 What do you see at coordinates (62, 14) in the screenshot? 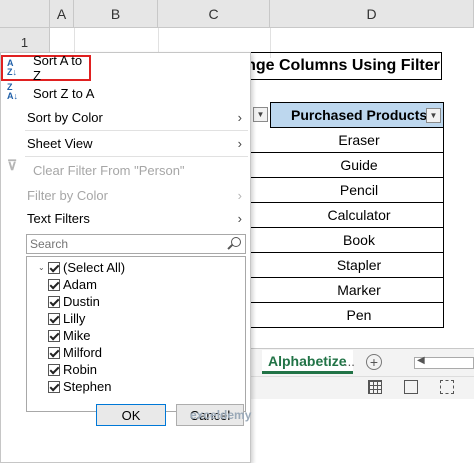
I see `column-header-a: A` at bounding box center [62, 14].